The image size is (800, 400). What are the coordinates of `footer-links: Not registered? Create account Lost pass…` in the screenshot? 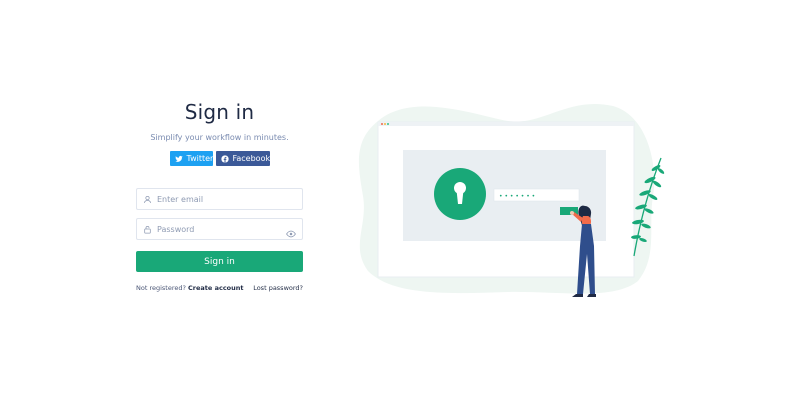 It's located at (219, 288).